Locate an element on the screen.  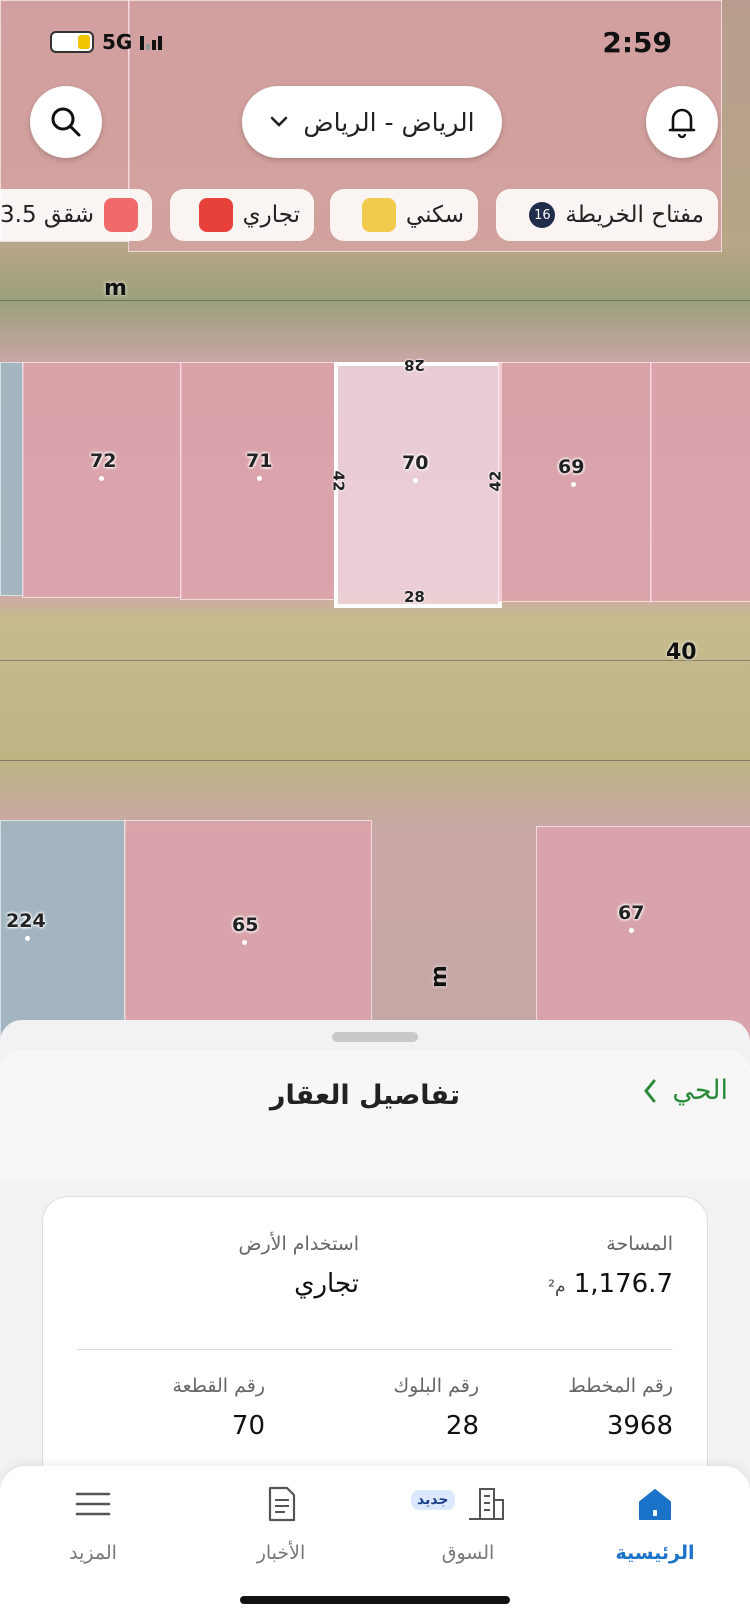
tab-more: المزيد is located at coordinates (93, 1522).